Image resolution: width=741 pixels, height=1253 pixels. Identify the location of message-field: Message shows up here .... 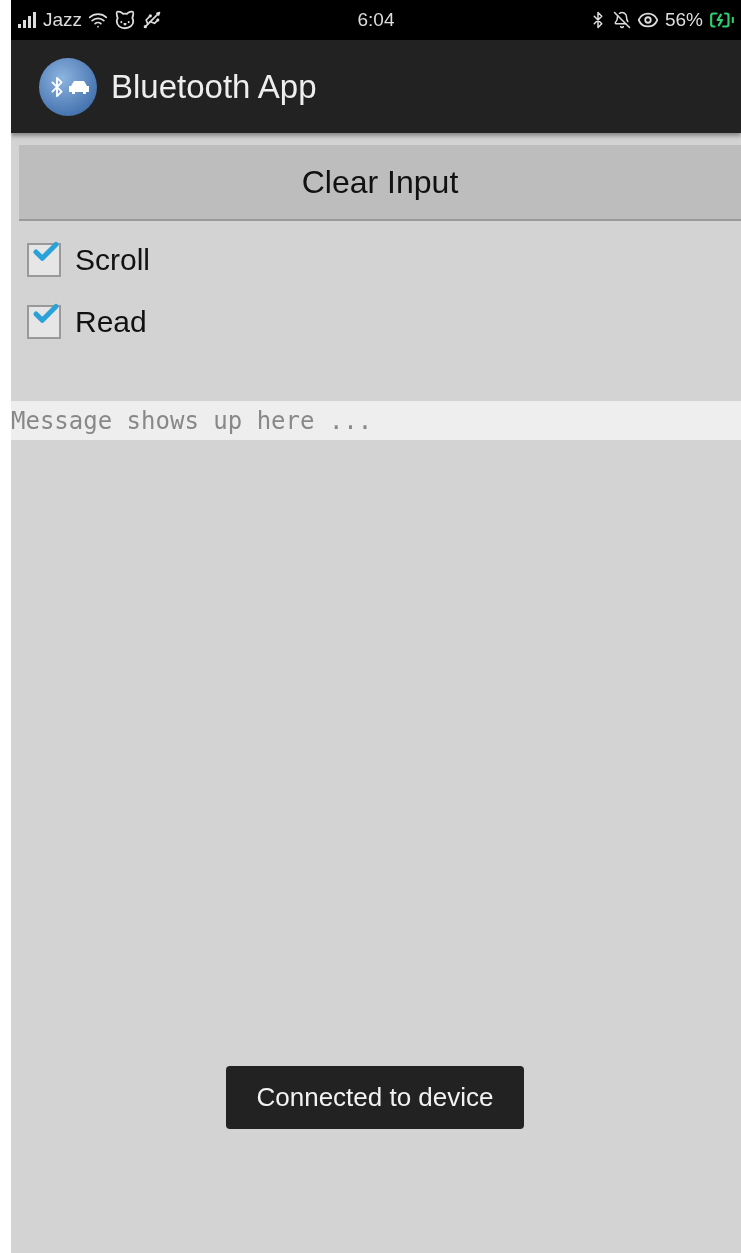
(376, 420).